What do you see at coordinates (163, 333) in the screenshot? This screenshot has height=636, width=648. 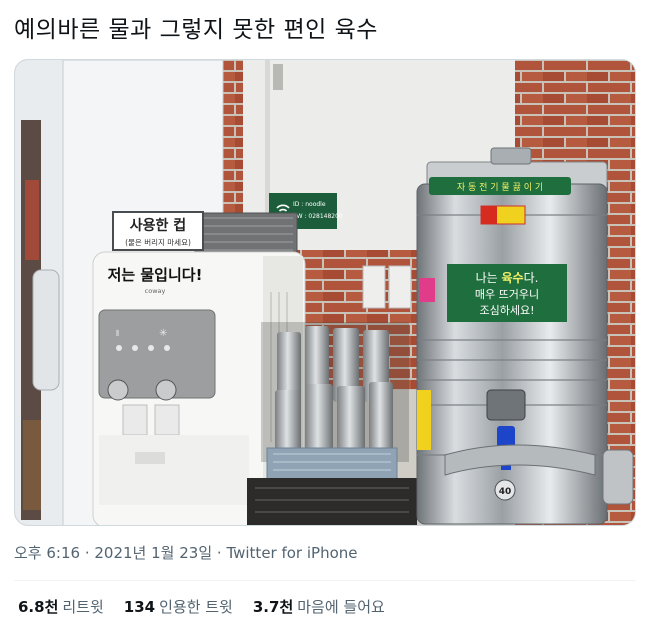 I see `cold-icon: ✳` at bounding box center [163, 333].